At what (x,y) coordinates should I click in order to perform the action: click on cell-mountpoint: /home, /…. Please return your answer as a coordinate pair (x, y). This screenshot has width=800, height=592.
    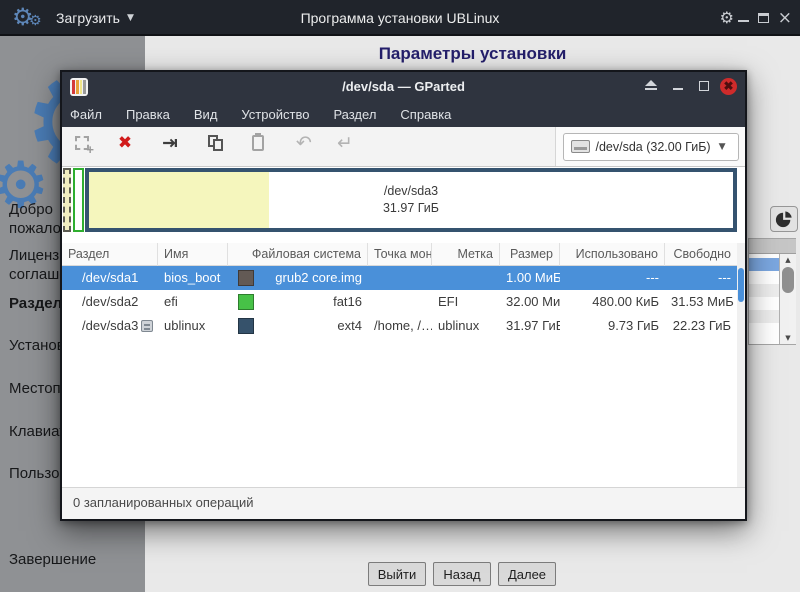
    Looking at the image, I should click on (403, 325).